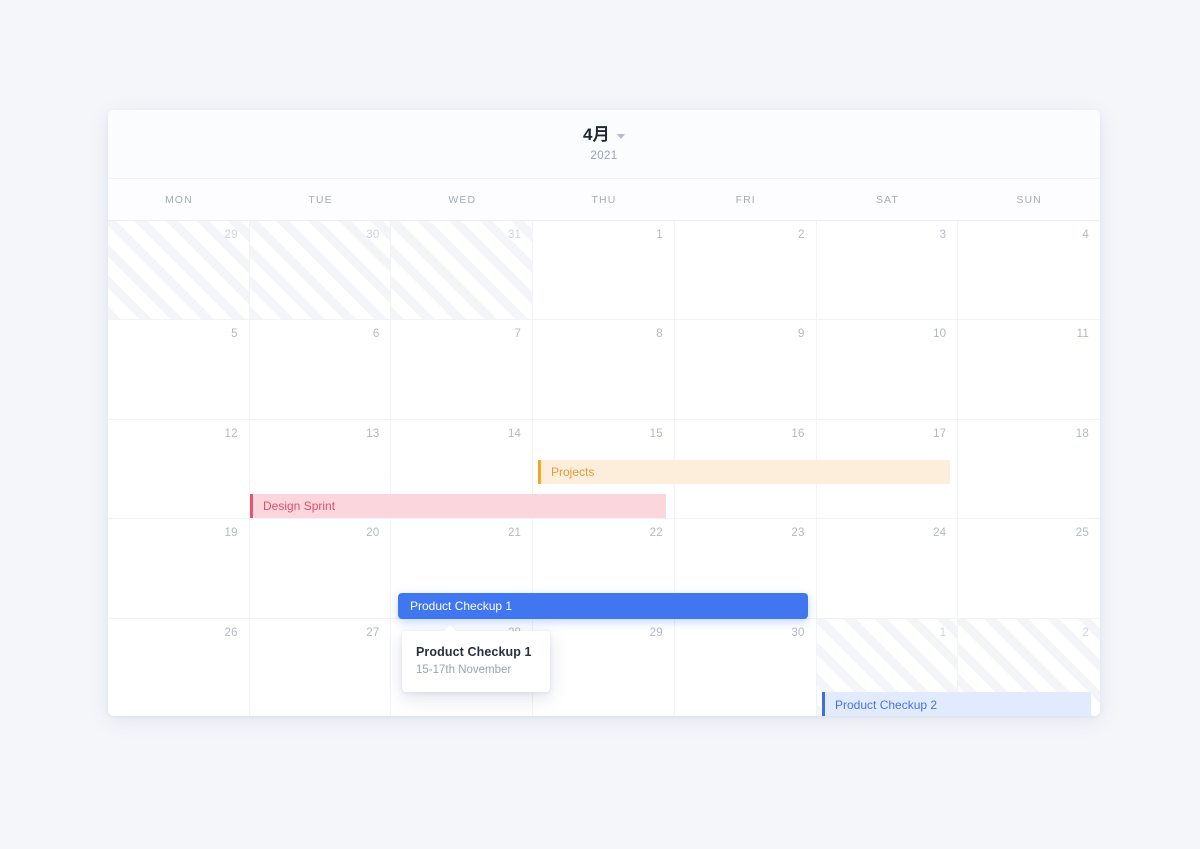 The width and height of the screenshot is (1200, 849). I want to click on day-cell: 31, so click(462, 271).